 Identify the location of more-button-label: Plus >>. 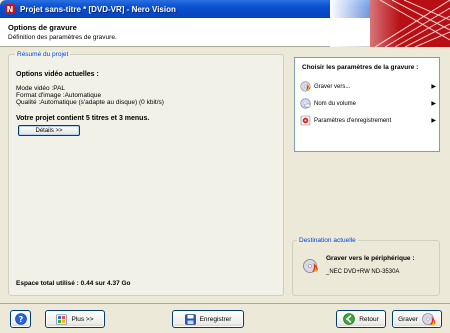
(82, 319).